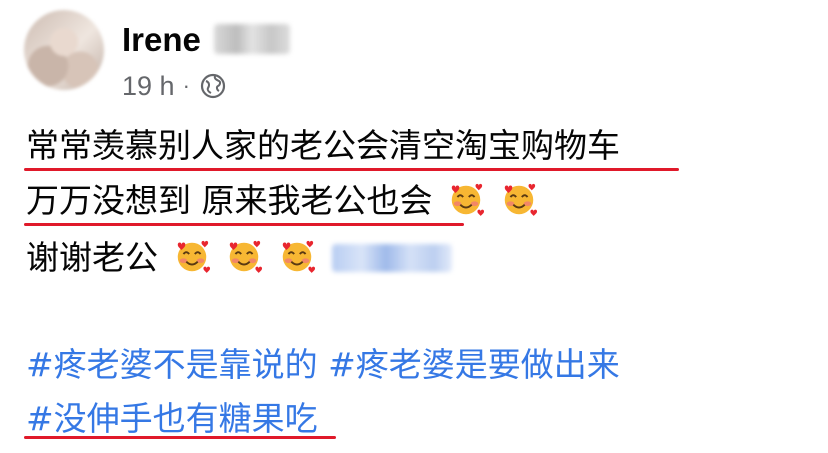 This screenshot has height=453, width=828. Describe the element at coordinates (252, 39) in the screenshot. I see `author-surname-blurred` at that location.